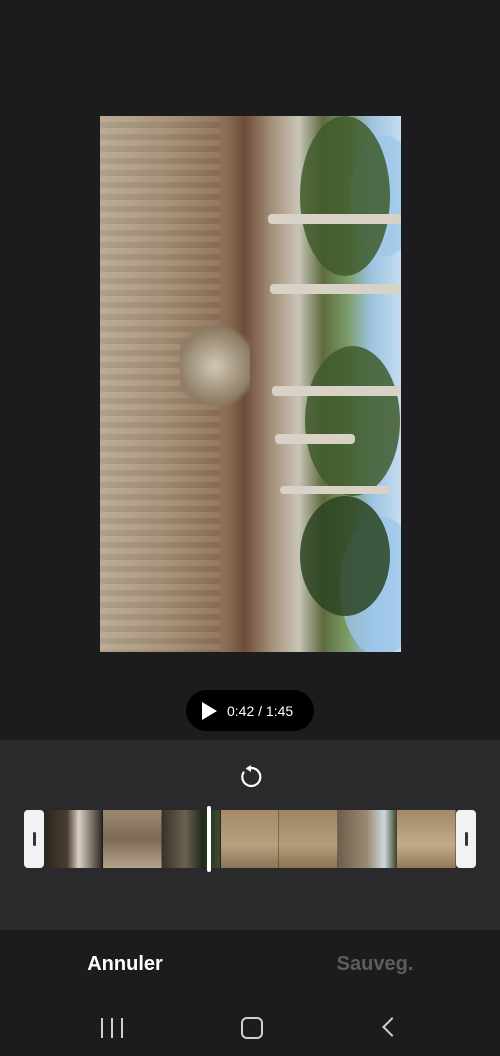  I want to click on trim-handle-left, so click(34, 839).